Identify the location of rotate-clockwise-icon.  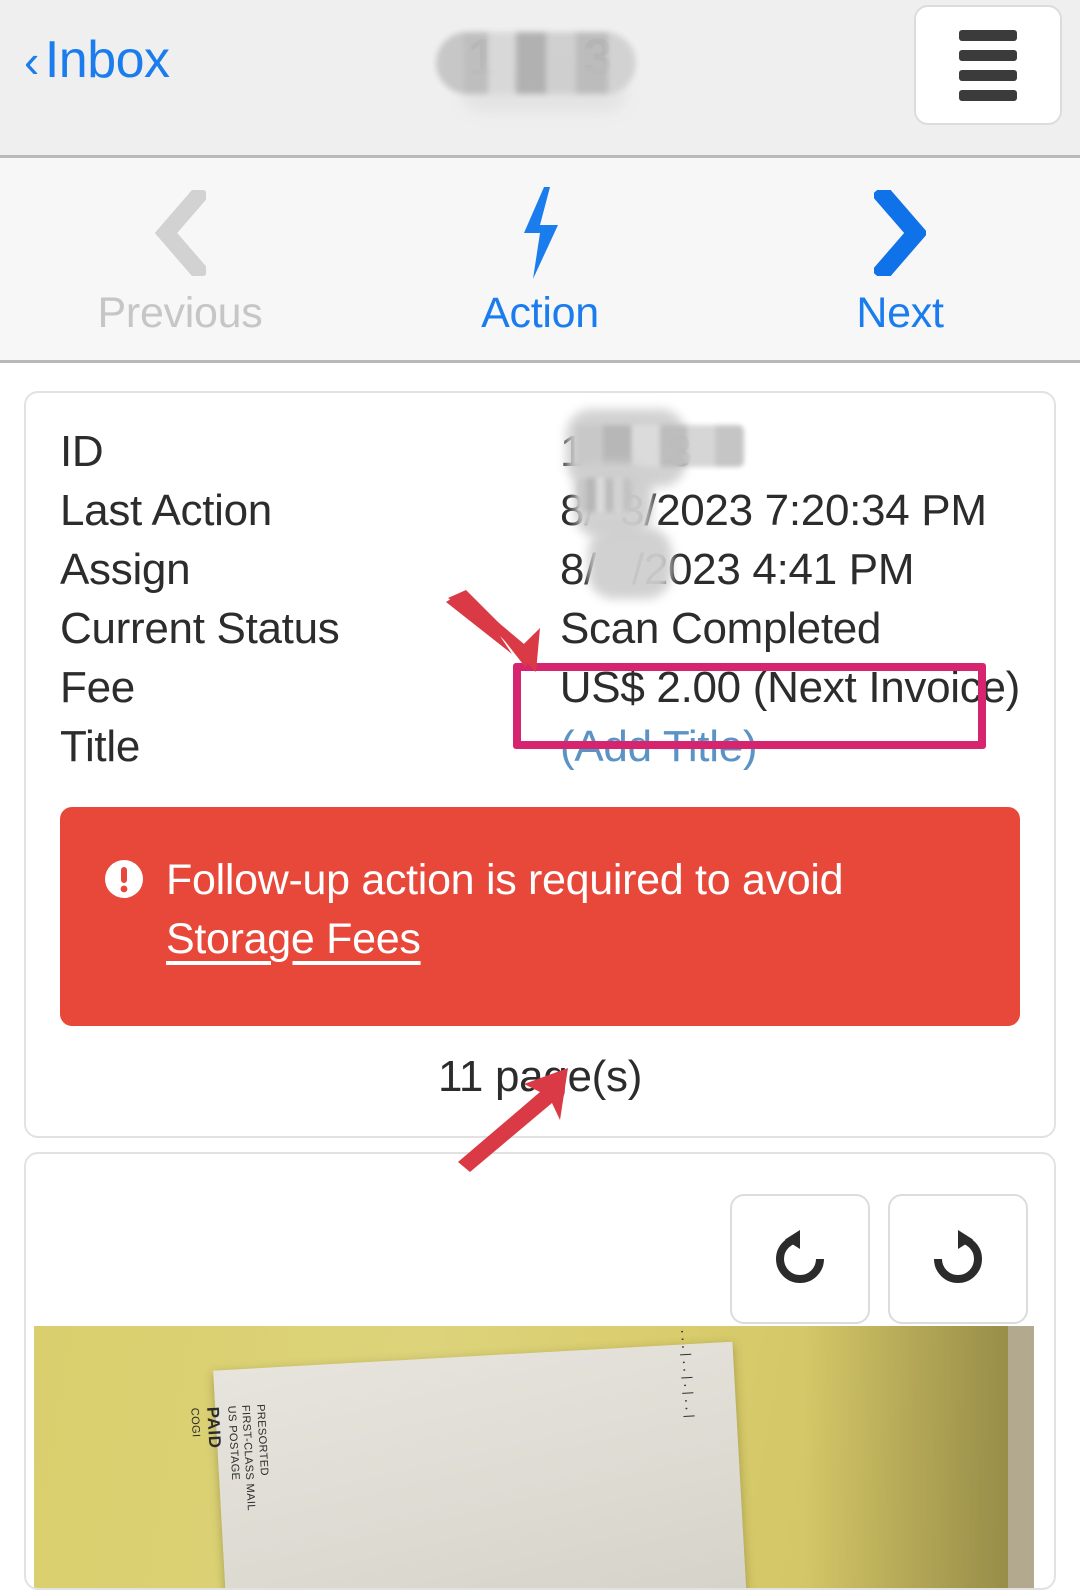
(958, 1256).